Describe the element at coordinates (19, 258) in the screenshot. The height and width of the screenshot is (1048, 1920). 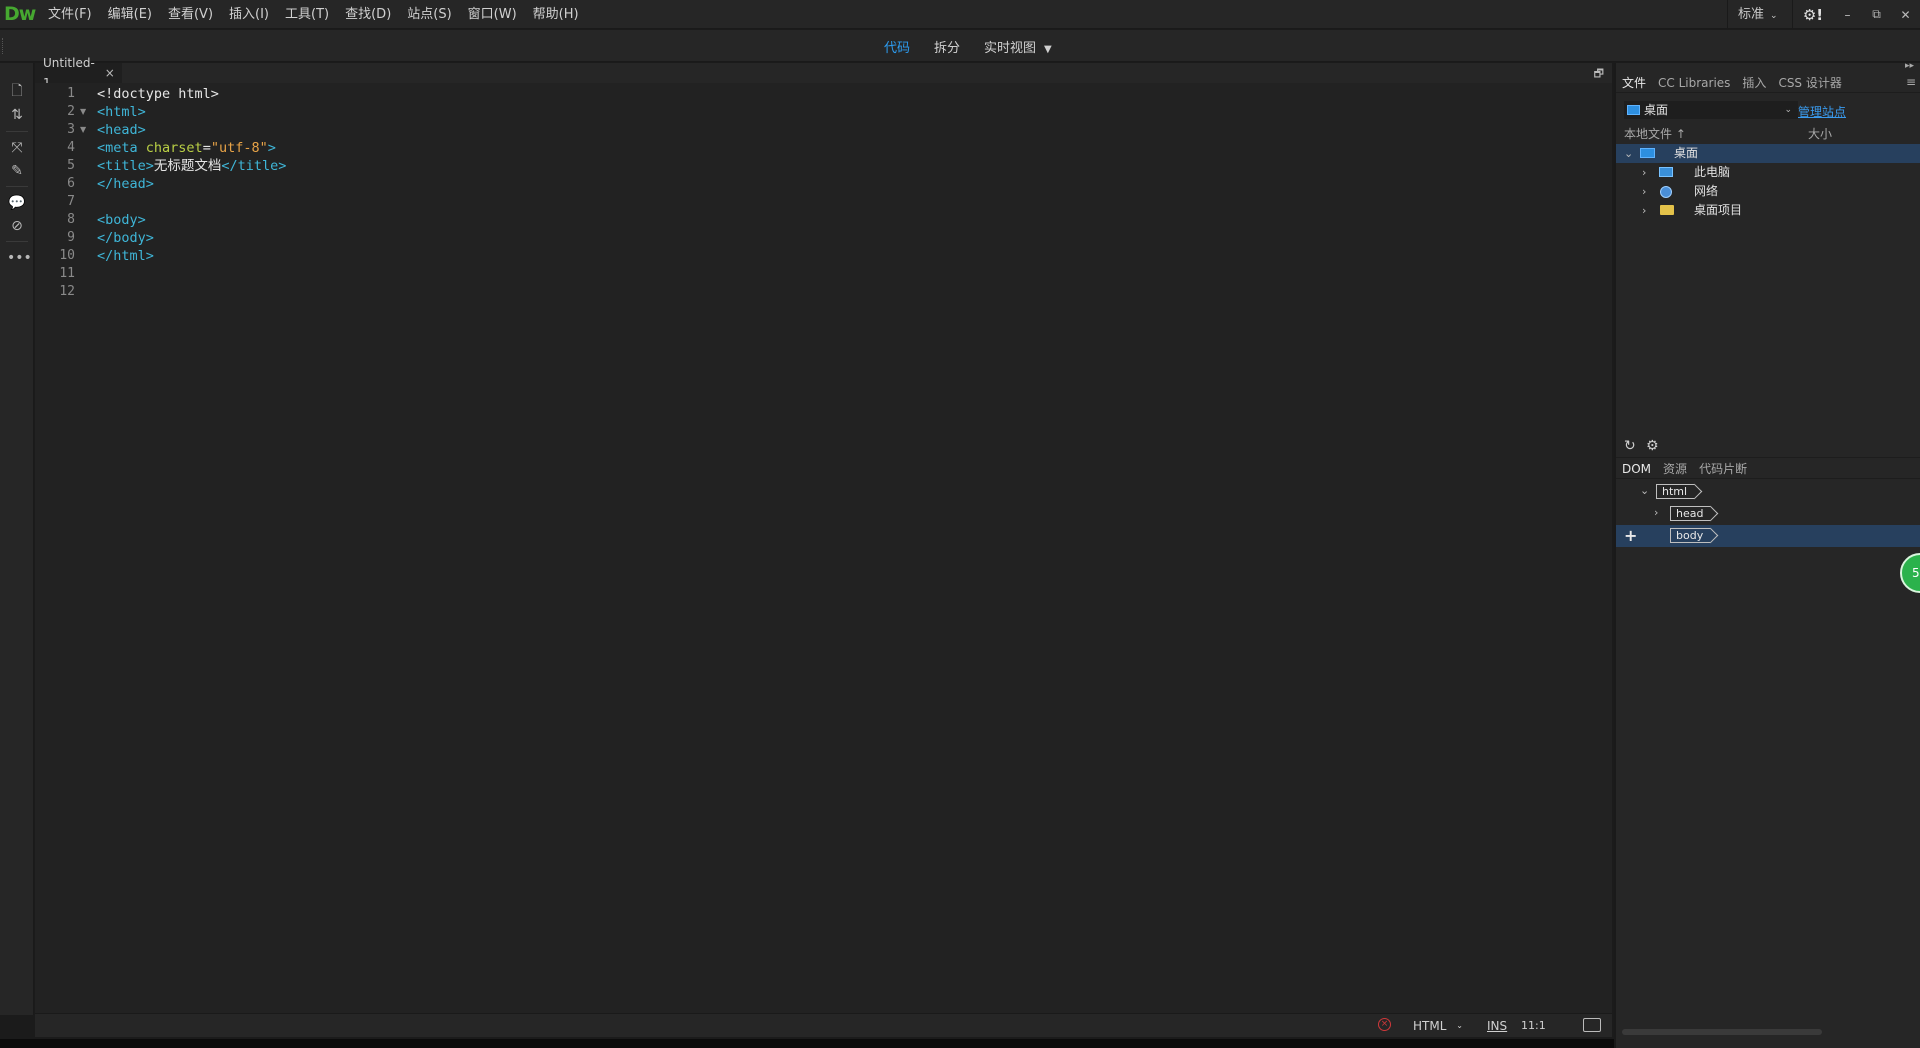
I see `more-options-icon: •••` at that location.